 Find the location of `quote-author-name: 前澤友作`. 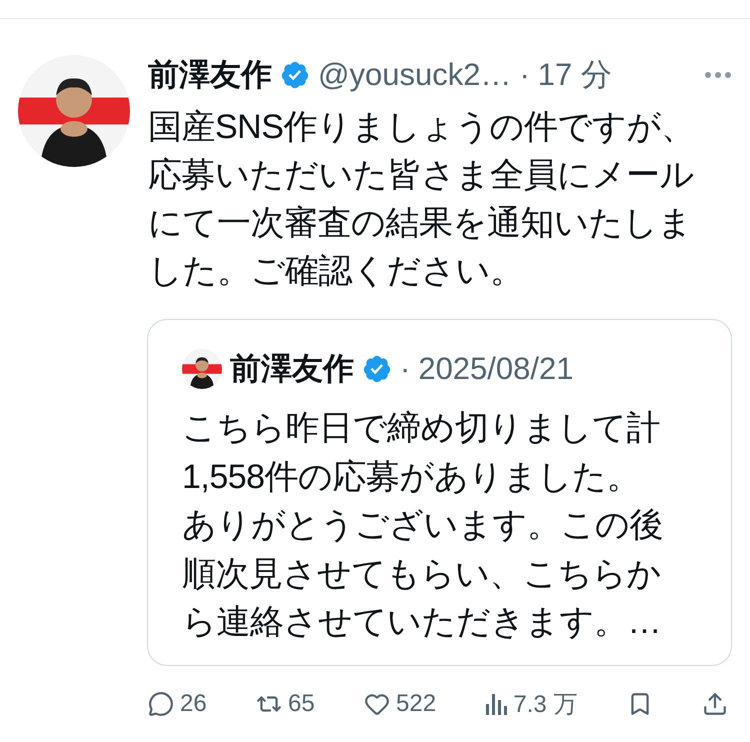

quote-author-name: 前澤友作 is located at coordinates (292, 369).